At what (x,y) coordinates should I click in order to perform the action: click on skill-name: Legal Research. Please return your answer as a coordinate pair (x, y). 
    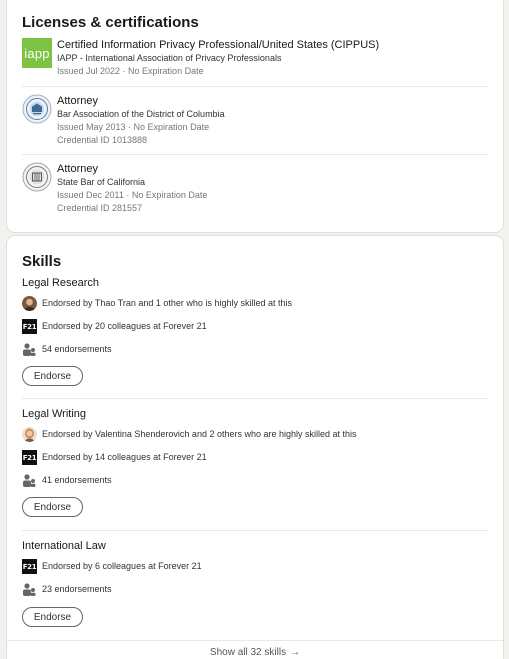
    Looking at the image, I should click on (60, 283).